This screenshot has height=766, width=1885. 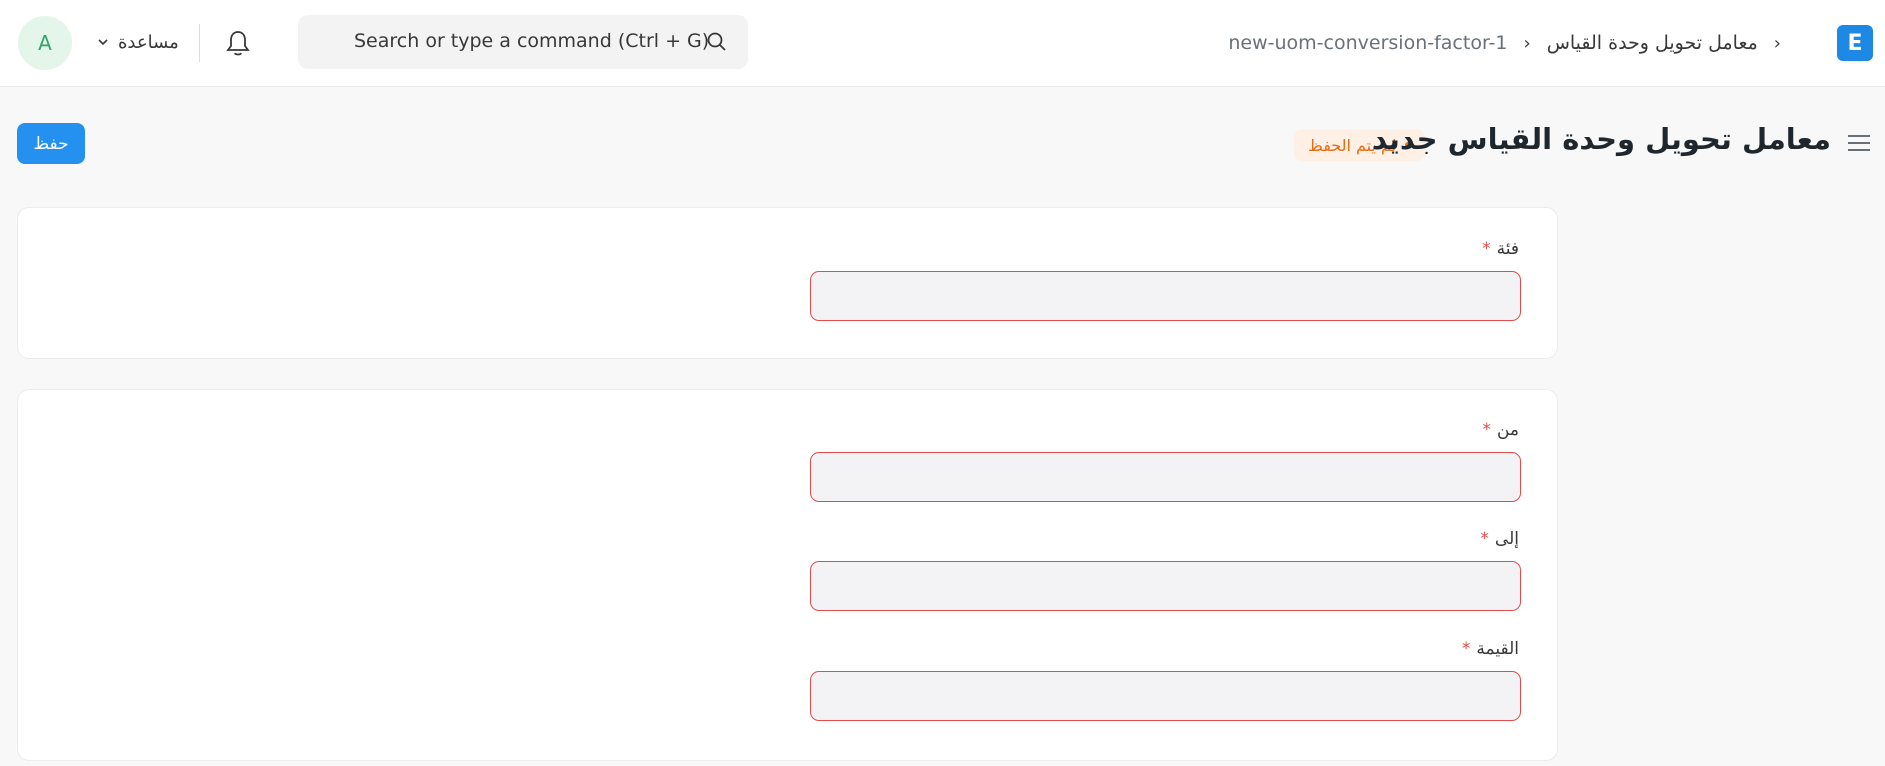 What do you see at coordinates (51, 143) in the screenshot?
I see `save-button: حفظ` at bounding box center [51, 143].